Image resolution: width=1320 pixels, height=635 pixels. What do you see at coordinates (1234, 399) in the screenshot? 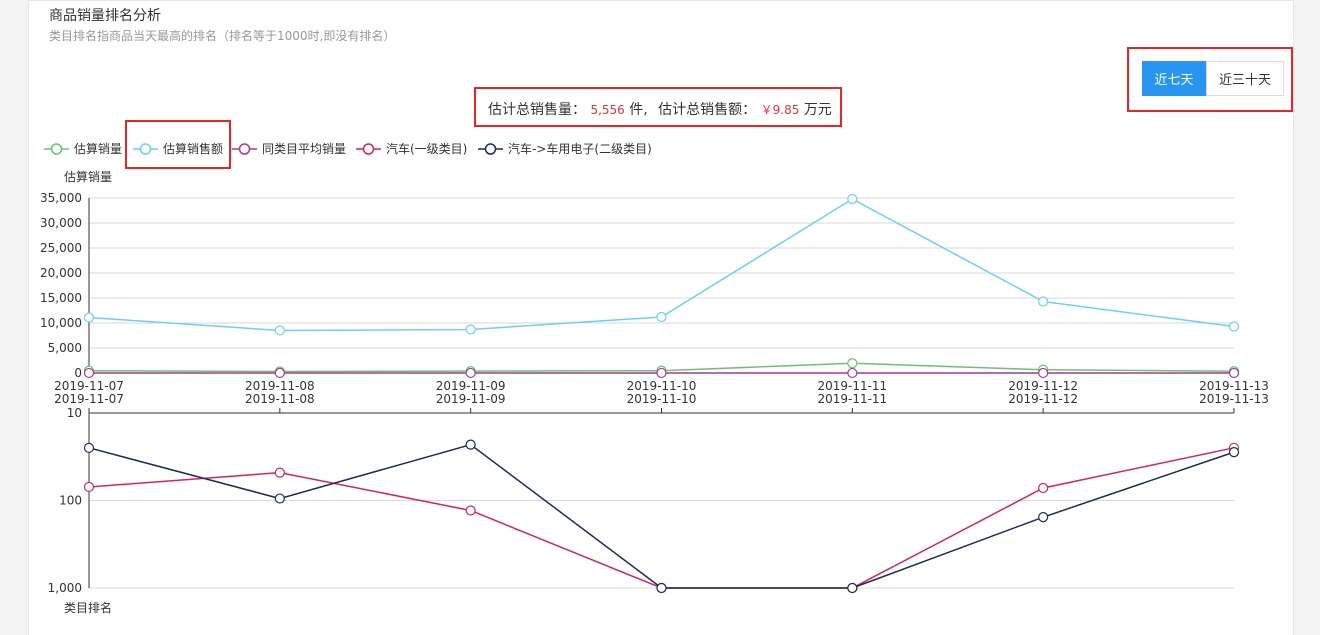
I see `bottom-x-tick-label: 2019-11-13` at bounding box center [1234, 399].